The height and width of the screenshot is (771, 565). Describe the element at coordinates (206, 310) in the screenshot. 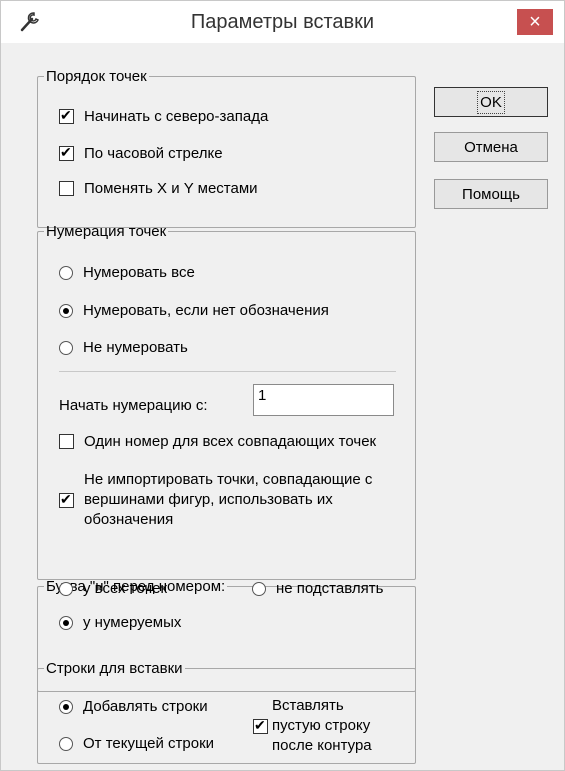

I see `radio-number-if-no-designation-label: Нумеровать, если нет обозначения` at that location.